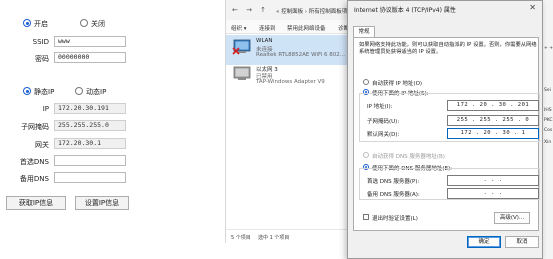 The width and height of the screenshot is (553, 259). What do you see at coordinates (306, 28) in the screenshot?
I see `disable-device-button: 禁用此网络设备` at bounding box center [306, 28].